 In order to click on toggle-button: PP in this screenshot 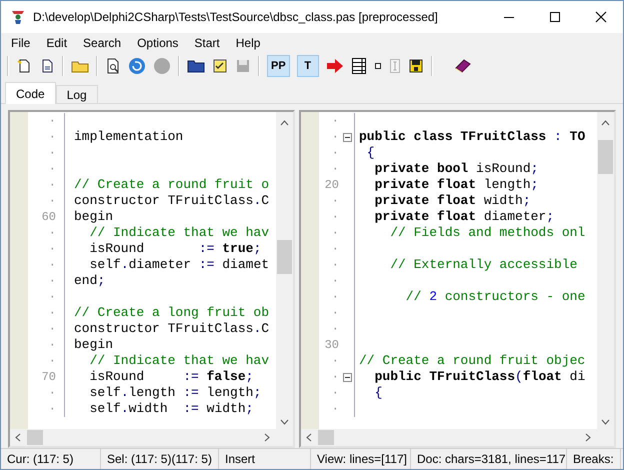, I will do `click(278, 66)`.